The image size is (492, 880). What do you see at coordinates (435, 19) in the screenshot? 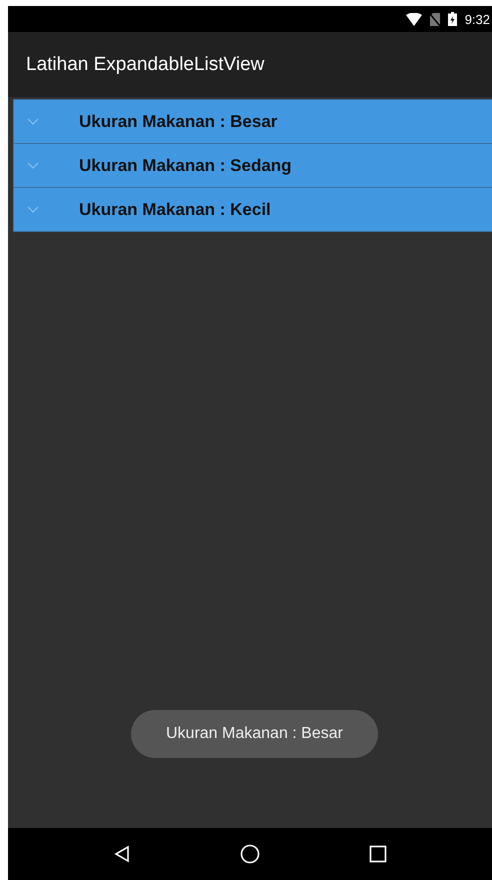
I see `no-sim-icon` at bounding box center [435, 19].